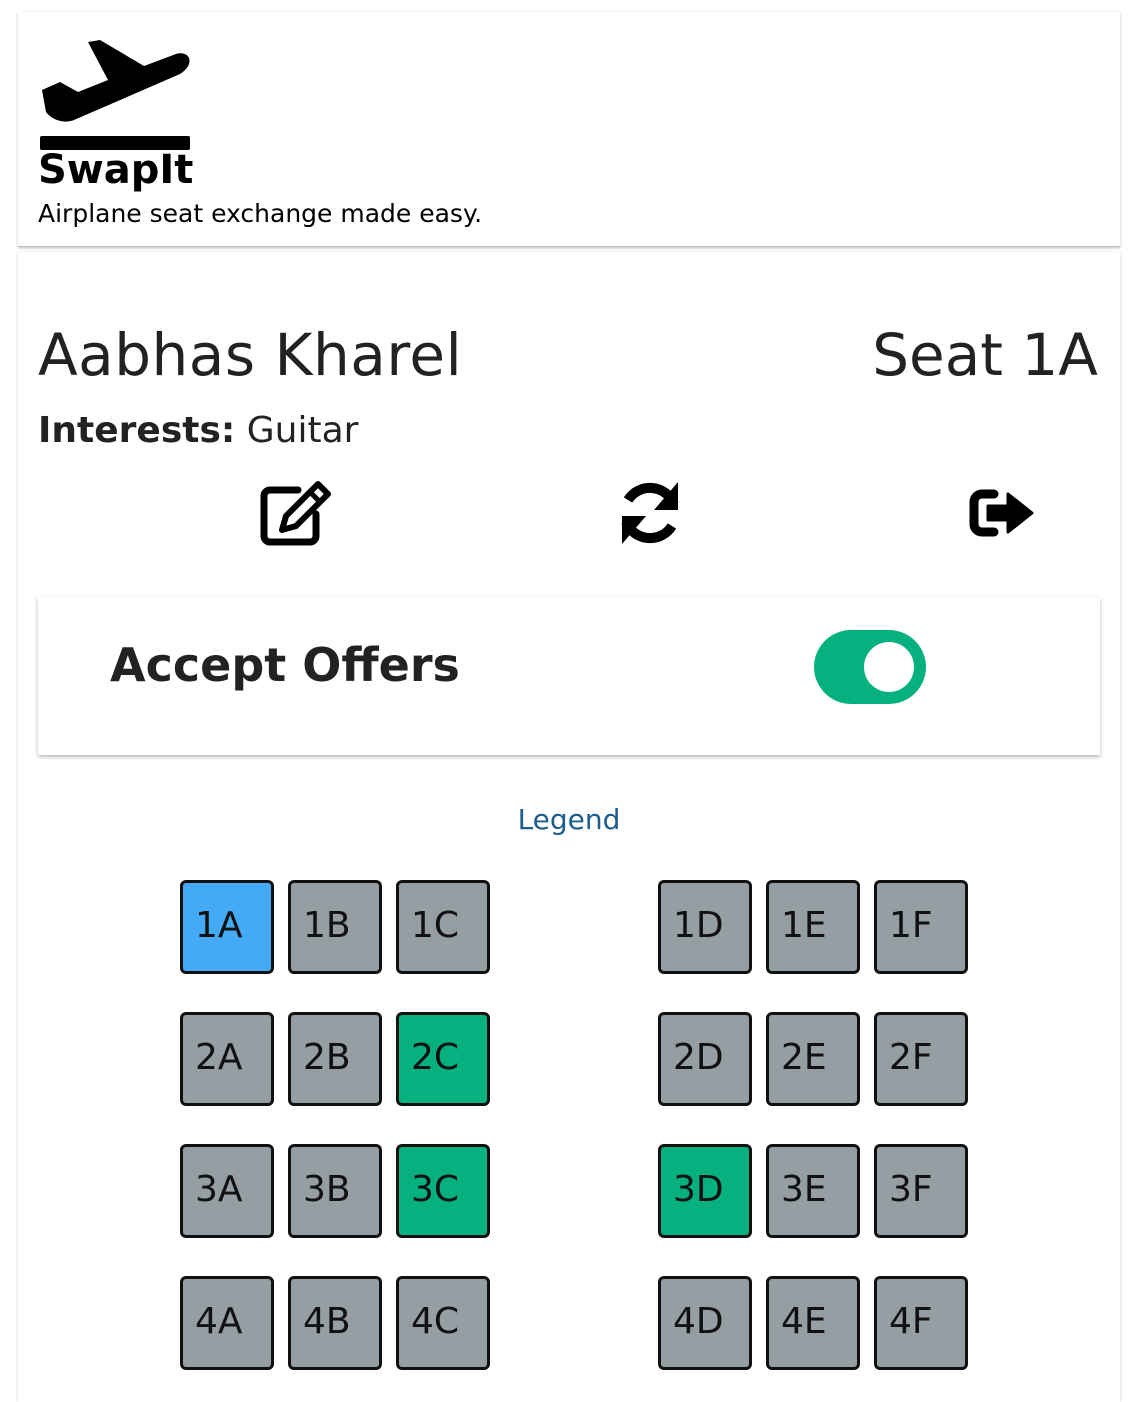 The height and width of the screenshot is (1402, 1142). Describe the element at coordinates (443, 927) in the screenshot. I see `seat-1c: 1C` at that location.